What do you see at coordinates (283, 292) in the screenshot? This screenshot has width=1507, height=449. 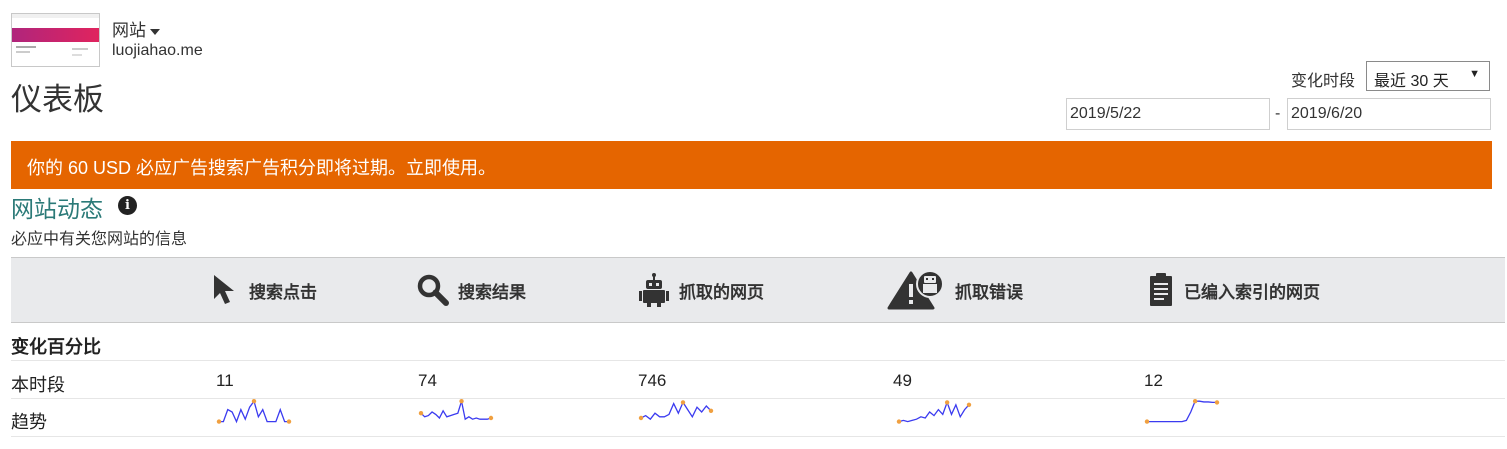 I see `metric-label: 搜索点击` at bounding box center [283, 292].